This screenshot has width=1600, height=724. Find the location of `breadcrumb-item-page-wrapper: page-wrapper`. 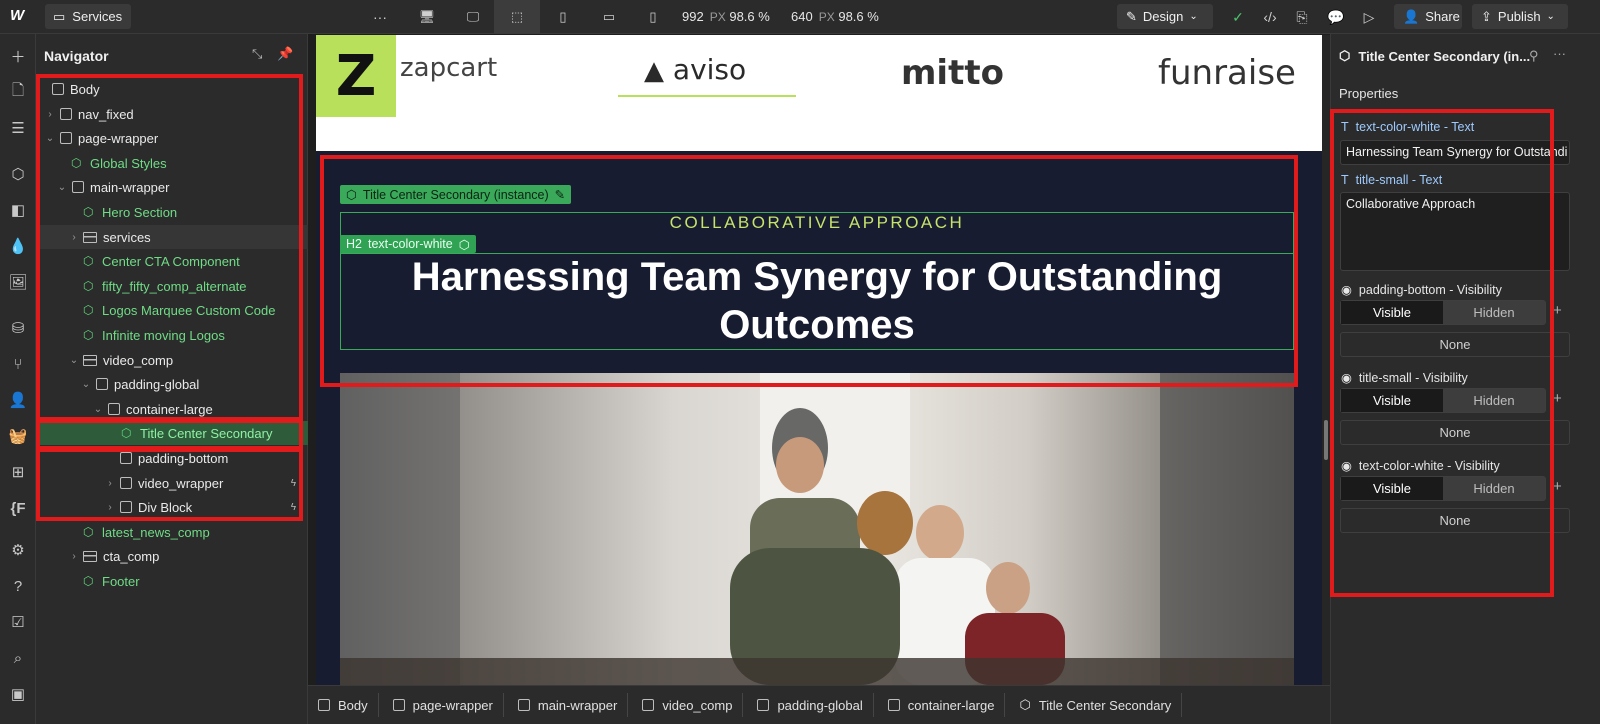

breadcrumb-item-page-wrapper: page-wrapper is located at coordinates (448, 705).